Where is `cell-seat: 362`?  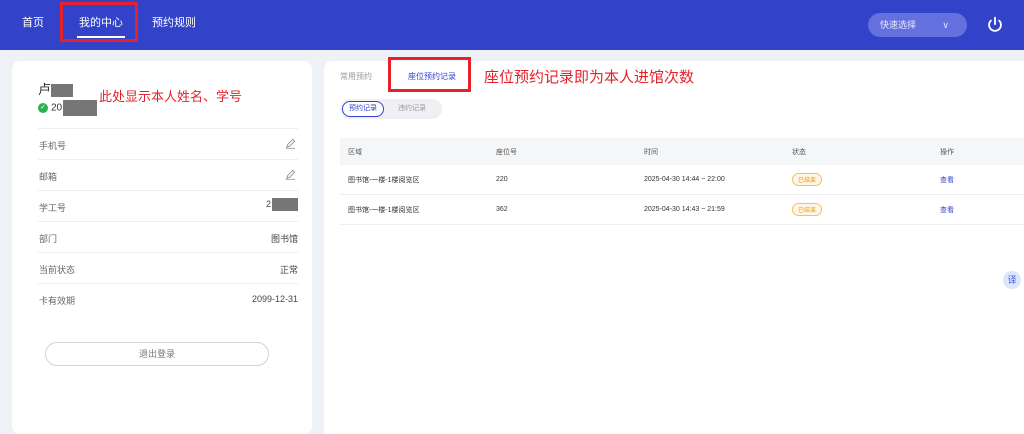
cell-seat: 362 is located at coordinates (502, 209).